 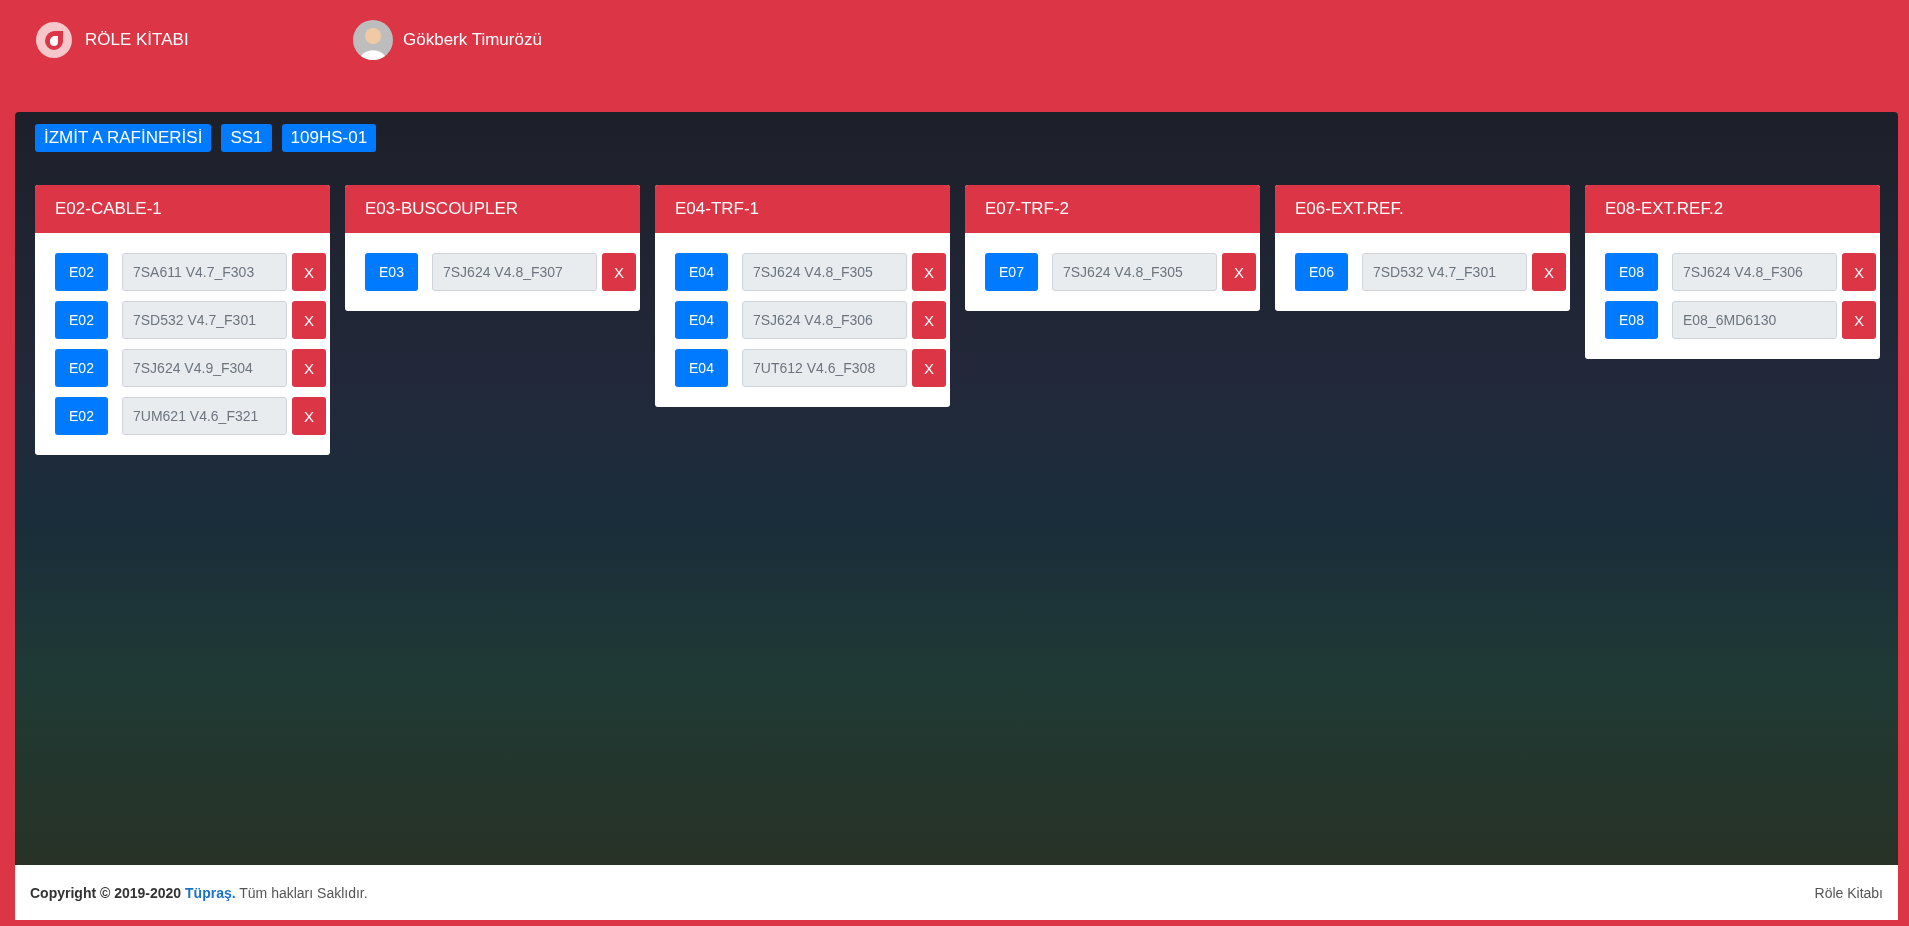 What do you see at coordinates (802, 209) in the screenshot?
I see `panel-title: E04-TRF-1` at bounding box center [802, 209].